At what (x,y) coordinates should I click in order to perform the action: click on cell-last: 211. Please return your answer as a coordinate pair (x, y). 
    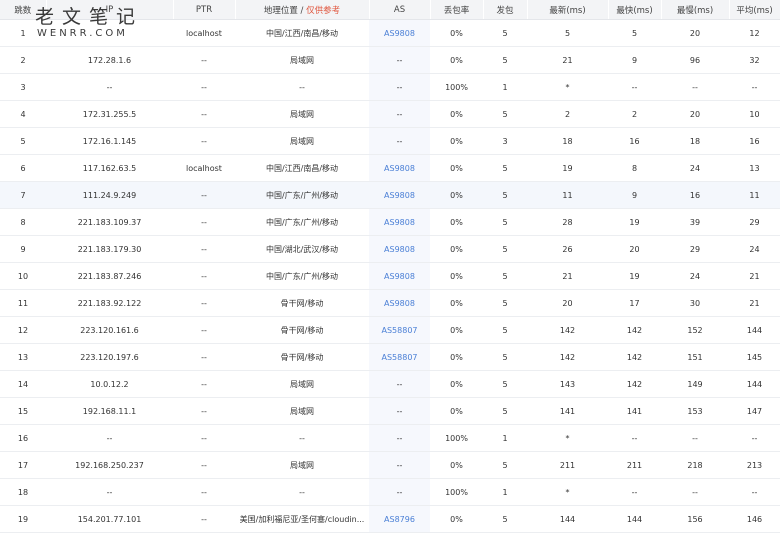
    Looking at the image, I should click on (567, 465).